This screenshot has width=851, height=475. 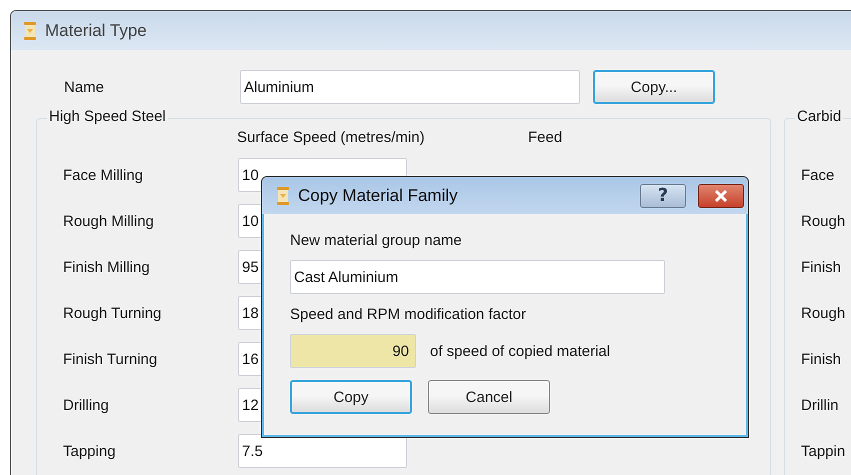 What do you see at coordinates (109, 221) in the screenshot?
I see `row-label: Rough Milling` at bounding box center [109, 221].